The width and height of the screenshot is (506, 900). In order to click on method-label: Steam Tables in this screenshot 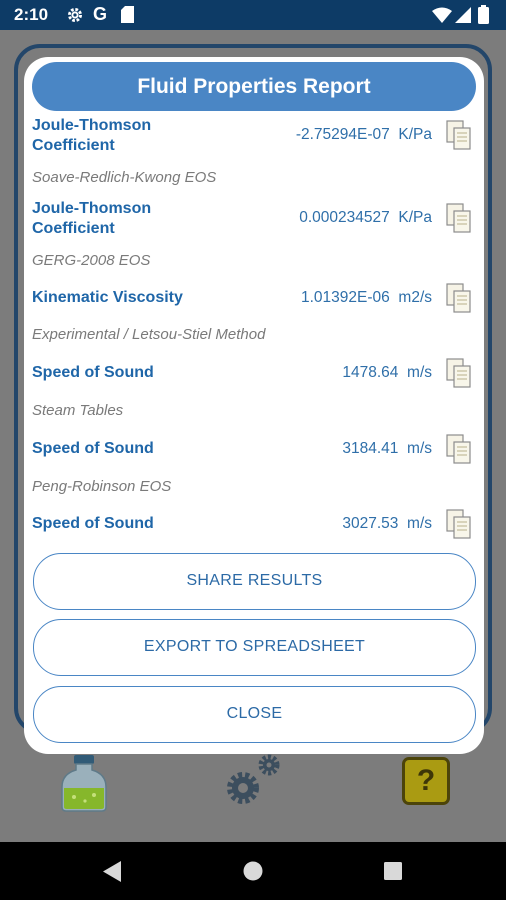, I will do `click(78, 410)`.